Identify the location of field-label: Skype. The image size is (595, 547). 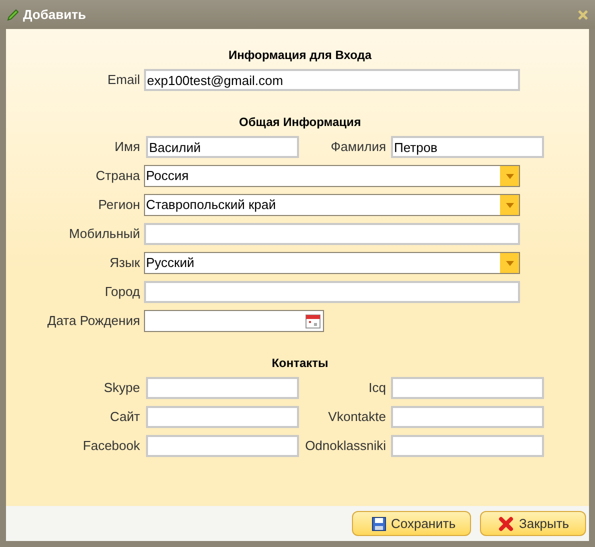
(121, 388).